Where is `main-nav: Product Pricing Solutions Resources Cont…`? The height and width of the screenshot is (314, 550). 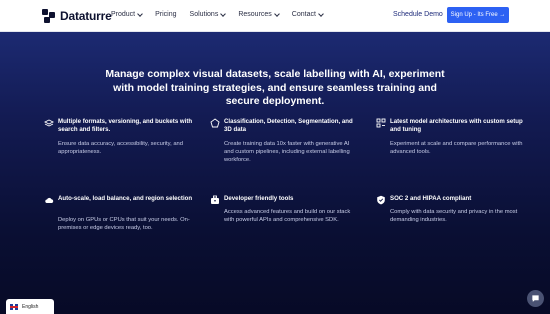
main-nav: Product Pricing Solutions Resources Cont… is located at coordinates (223, 14).